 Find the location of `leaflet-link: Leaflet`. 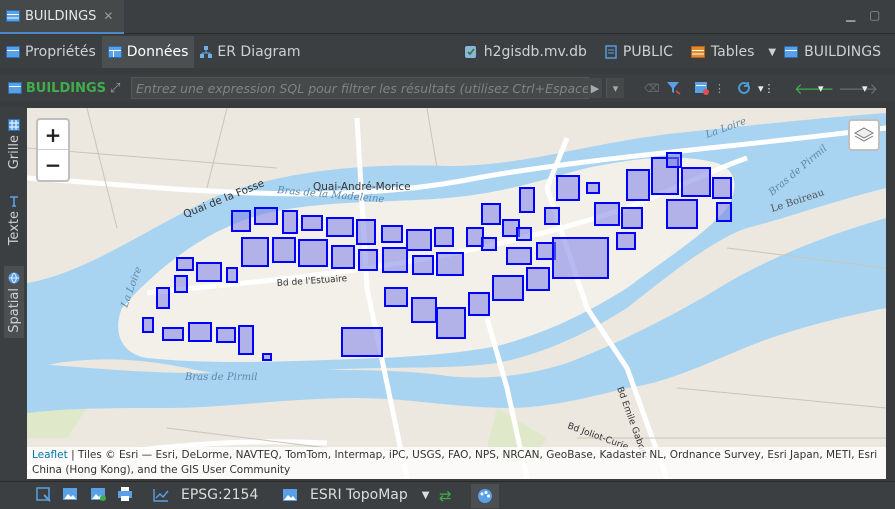

leaflet-link: Leaflet is located at coordinates (50, 455).